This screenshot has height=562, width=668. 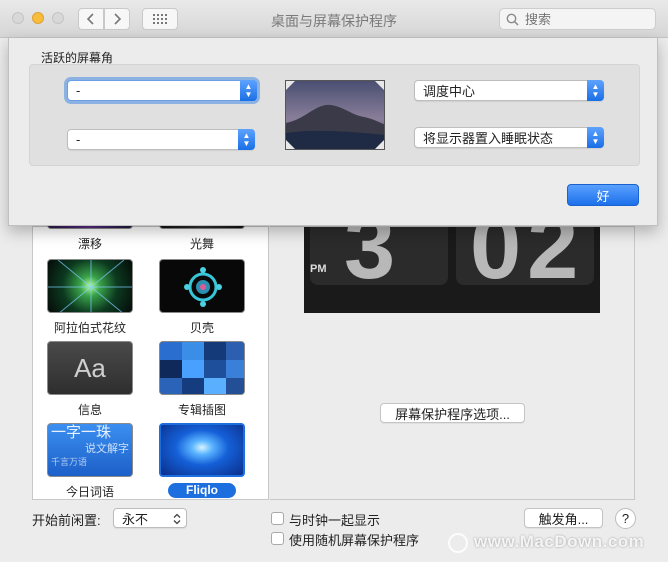 What do you see at coordinates (162, 90) in the screenshot?
I see `top-left-corner-popup: - ▲ ▼` at bounding box center [162, 90].